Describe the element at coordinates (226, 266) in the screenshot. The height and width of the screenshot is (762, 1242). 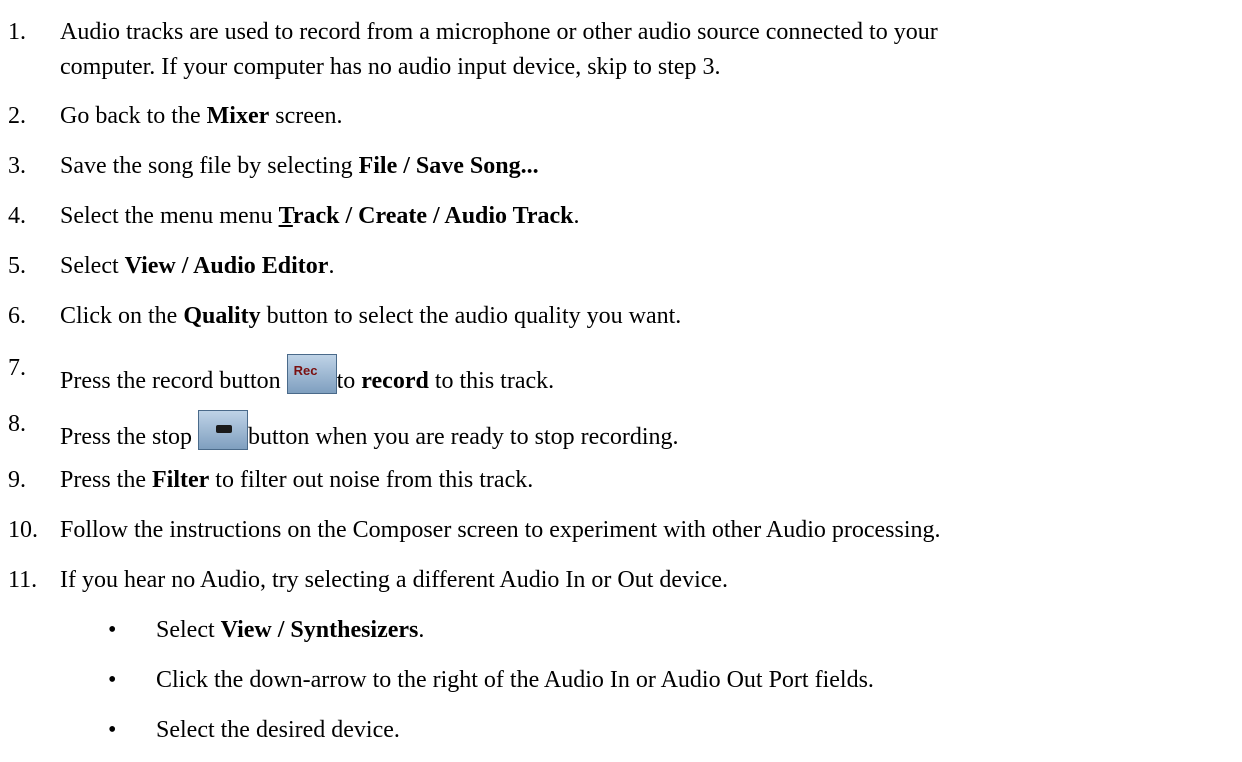
I see `menu-path-view-audio-editor: View / Audio Editor` at that location.